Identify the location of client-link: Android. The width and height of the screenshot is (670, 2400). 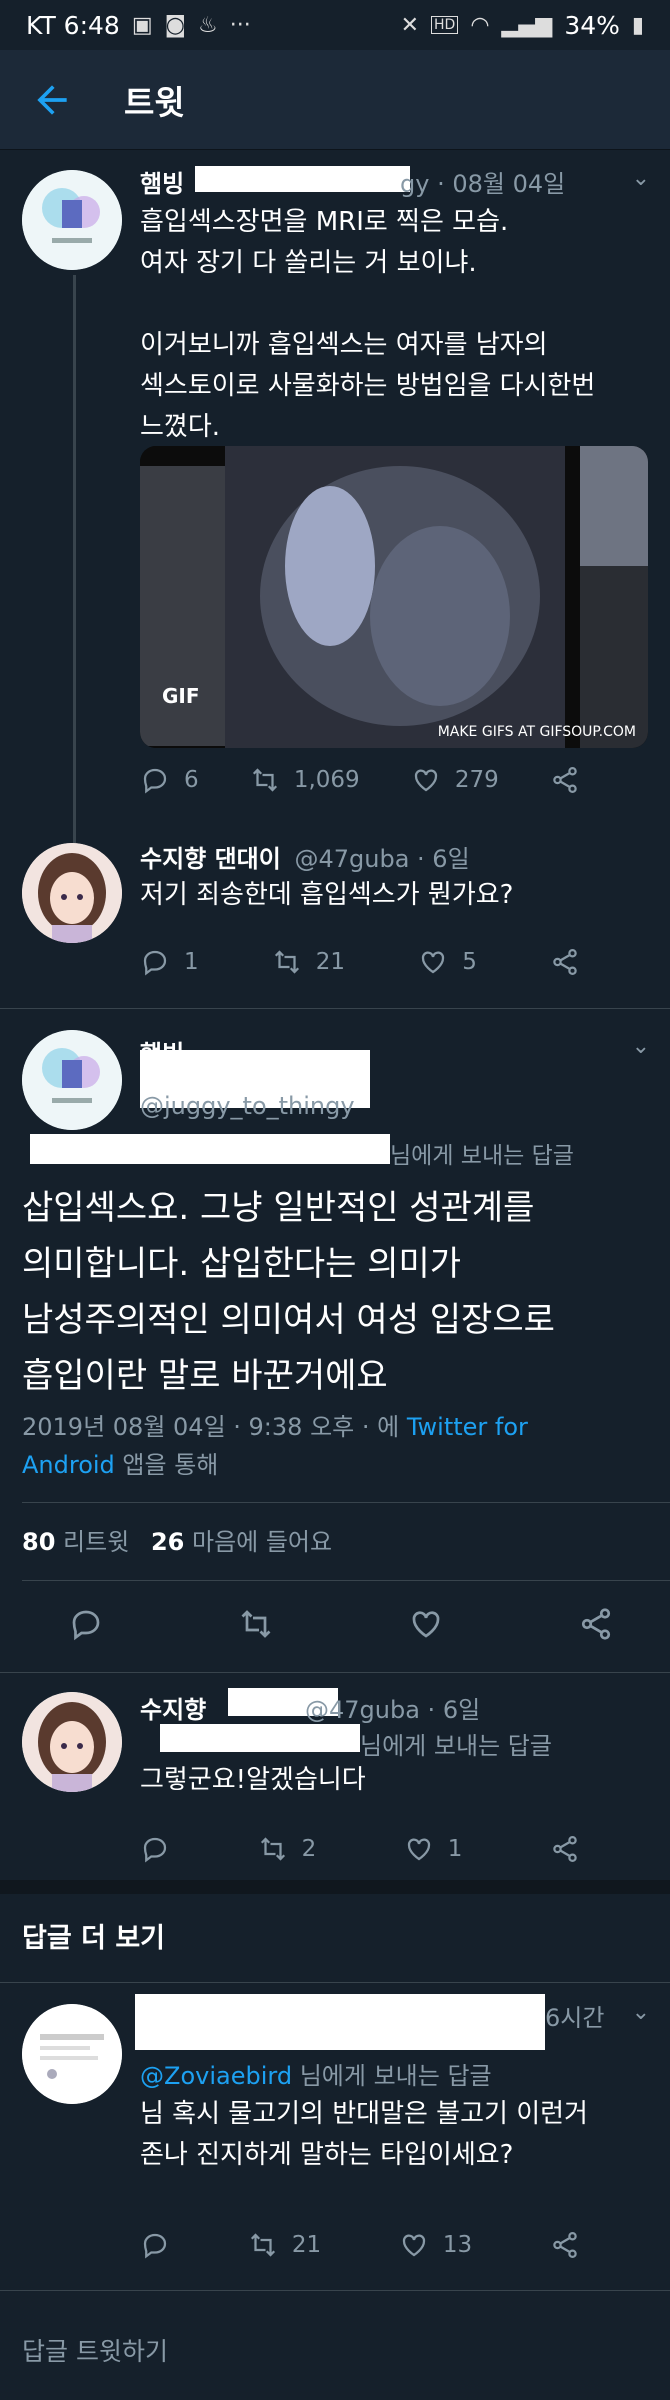
(68, 1465).